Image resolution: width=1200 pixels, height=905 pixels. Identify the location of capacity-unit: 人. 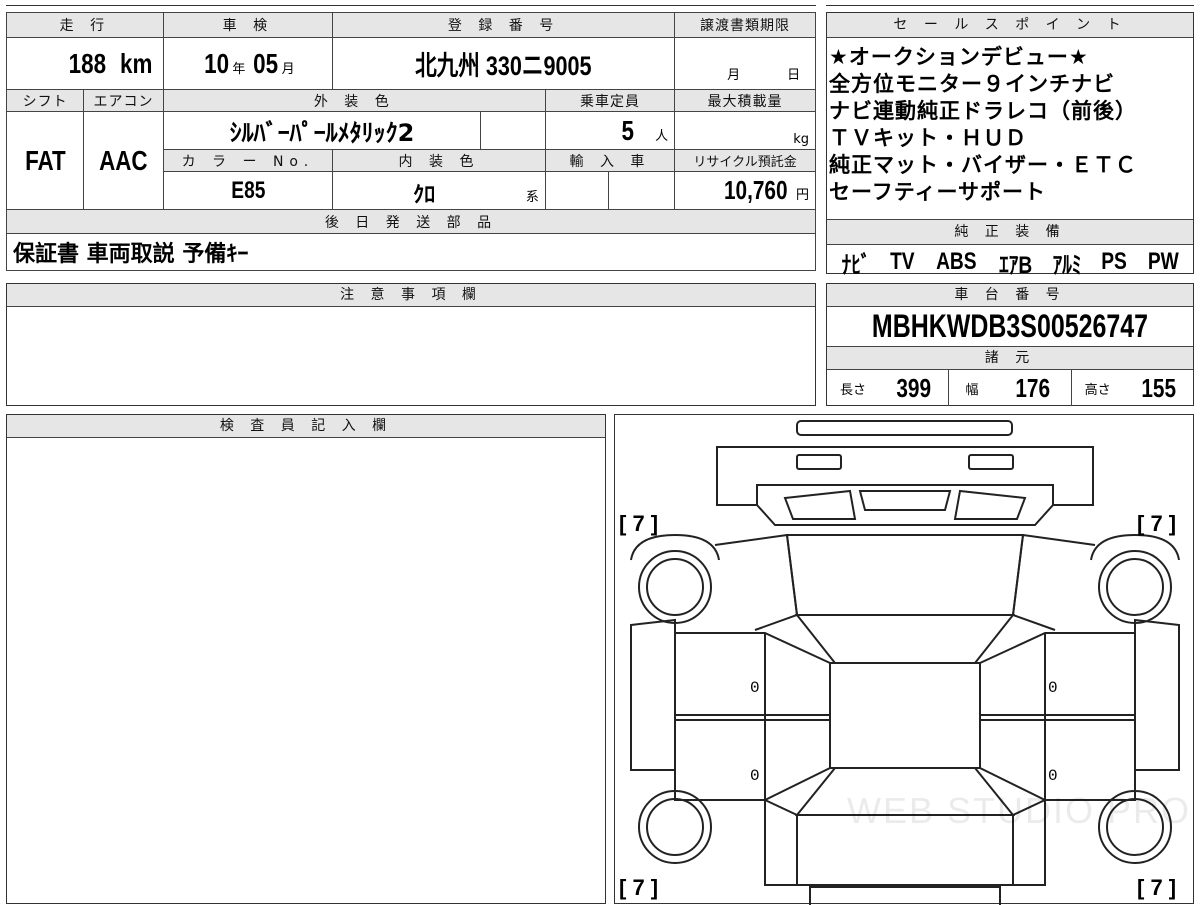
(662, 136).